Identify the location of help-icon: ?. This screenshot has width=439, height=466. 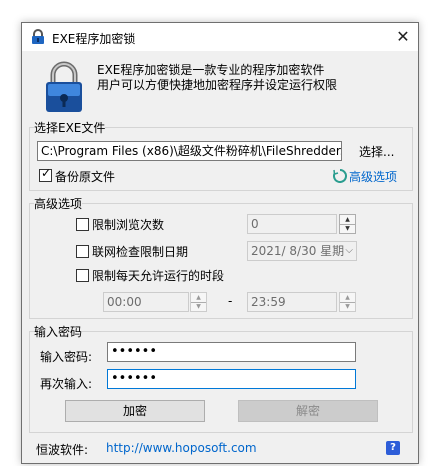
(393, 448).